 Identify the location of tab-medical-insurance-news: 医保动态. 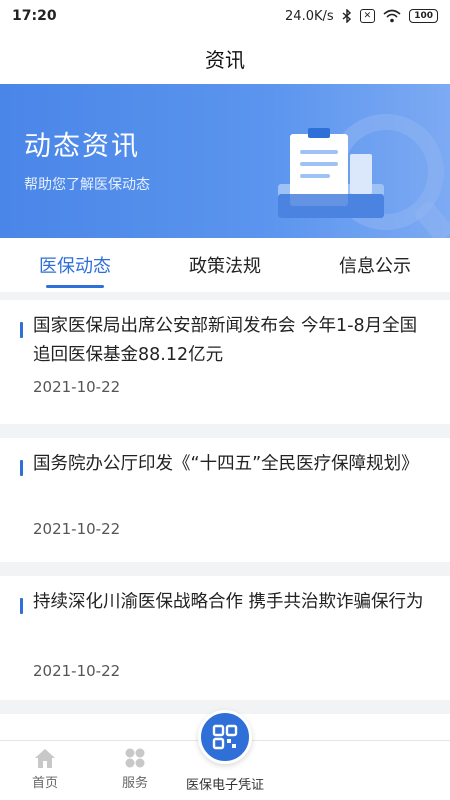
(75, 265).